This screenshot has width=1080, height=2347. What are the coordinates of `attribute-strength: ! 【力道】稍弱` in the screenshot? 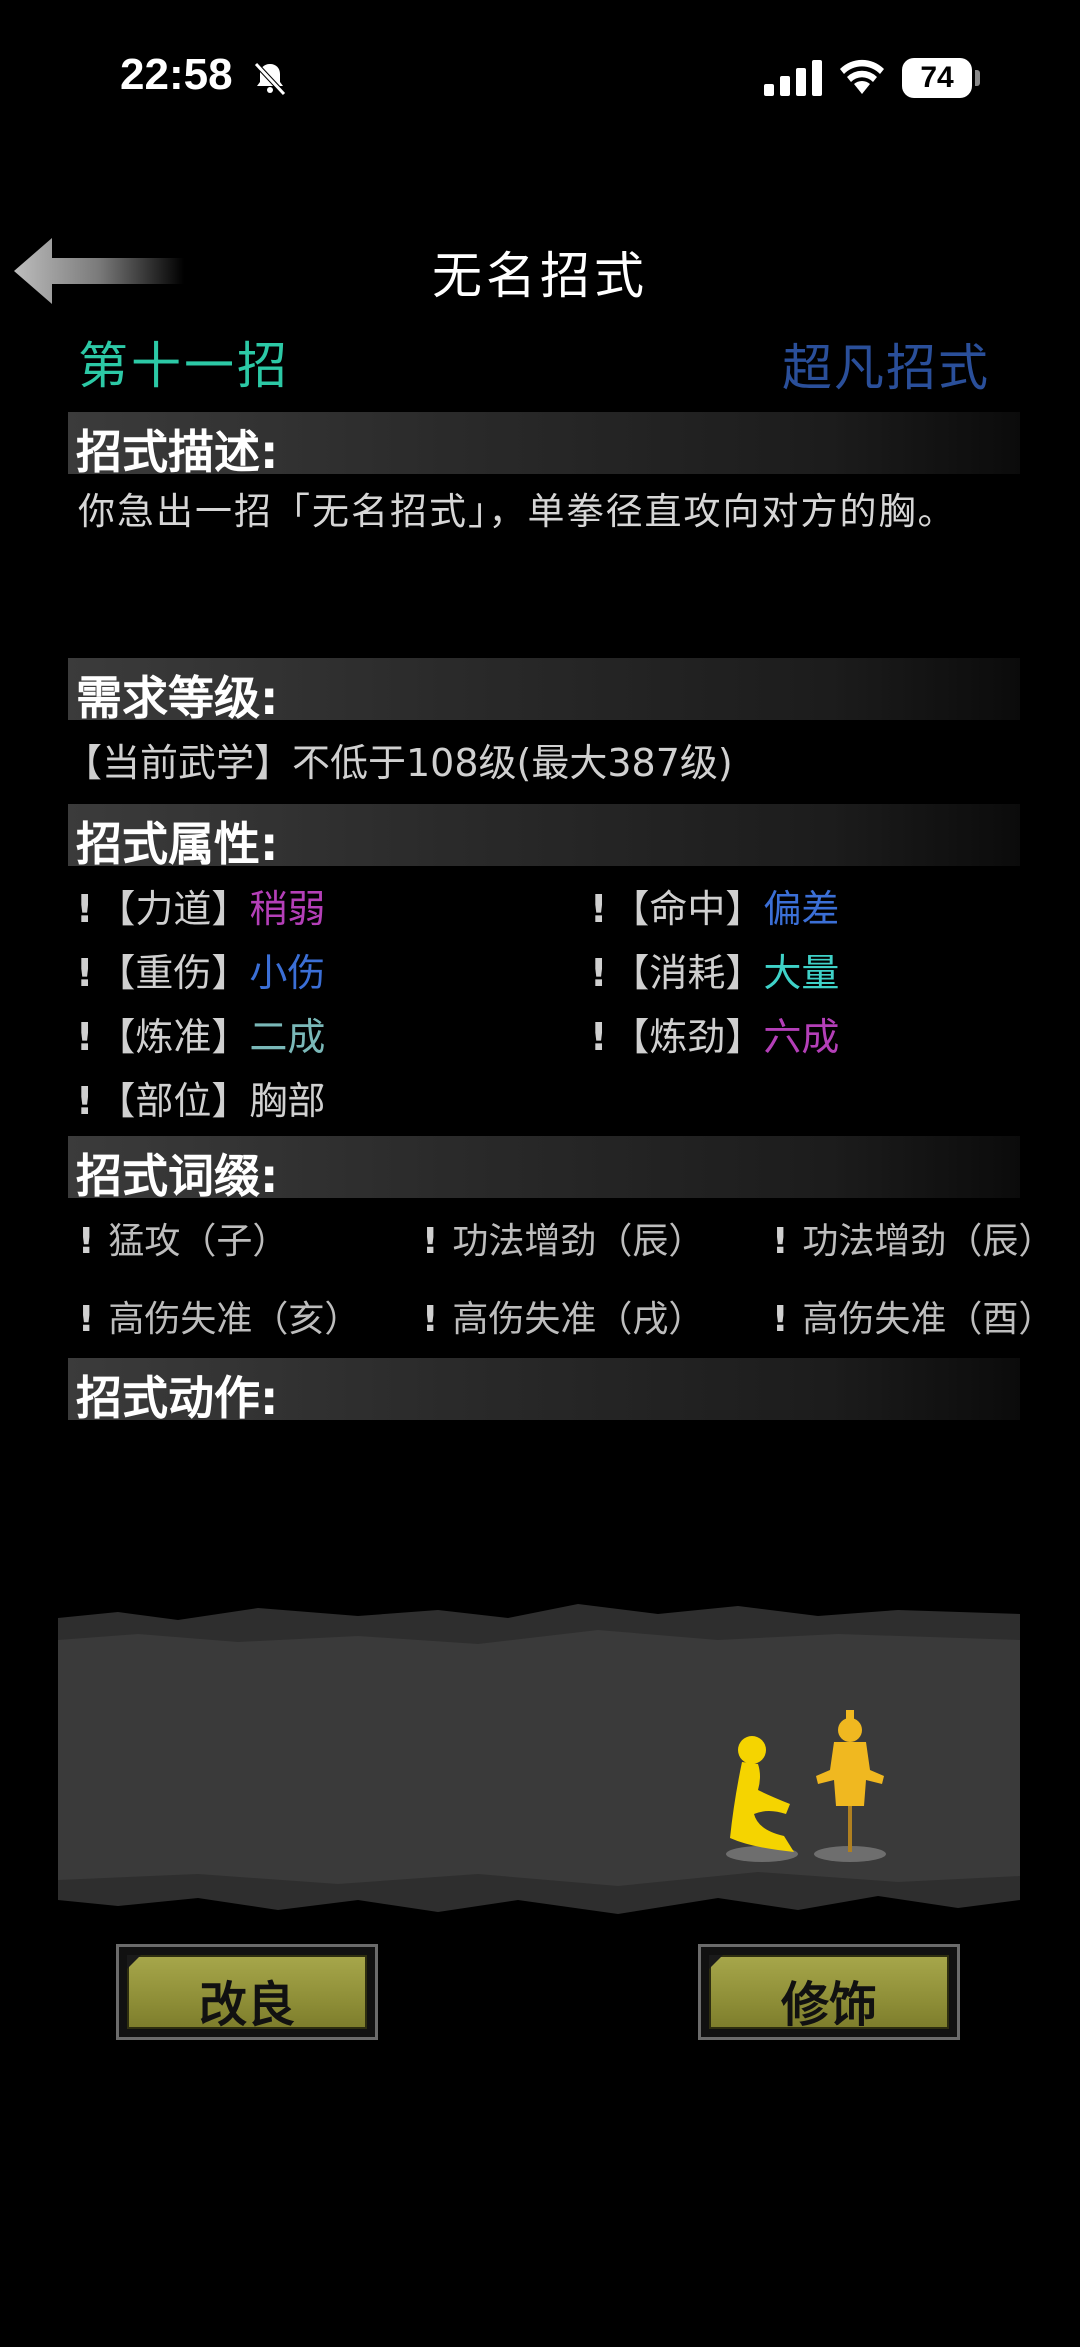 It's located at (200, 905).